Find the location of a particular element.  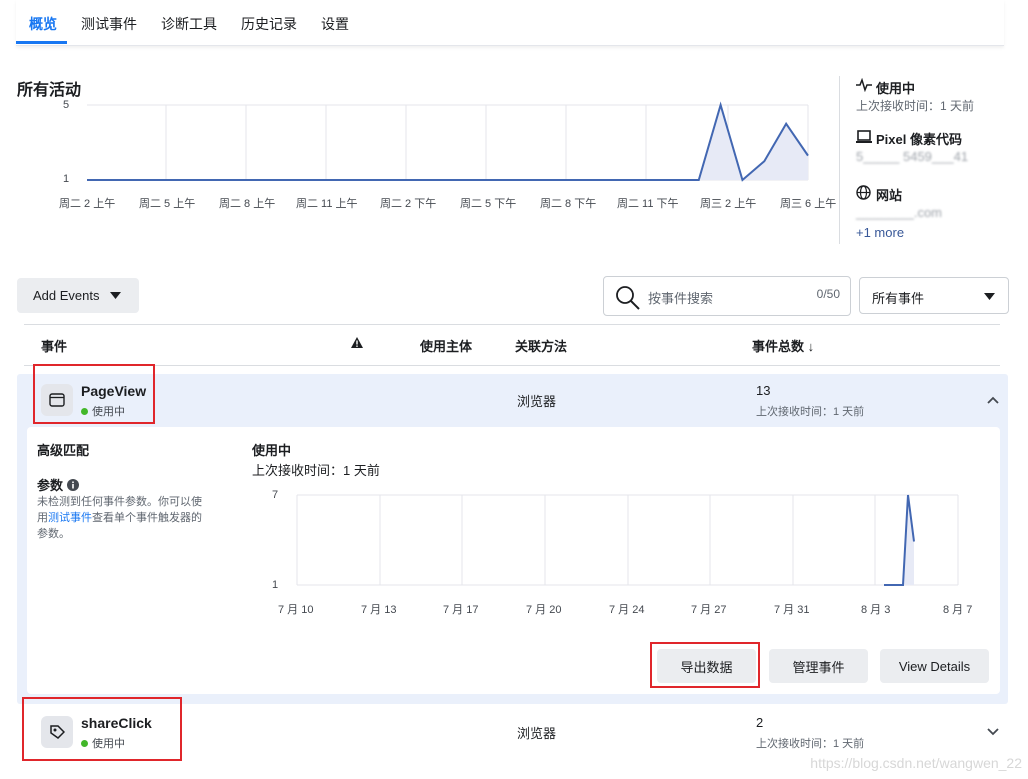

status-title: 使用中 is located at coordinates (896, 88).